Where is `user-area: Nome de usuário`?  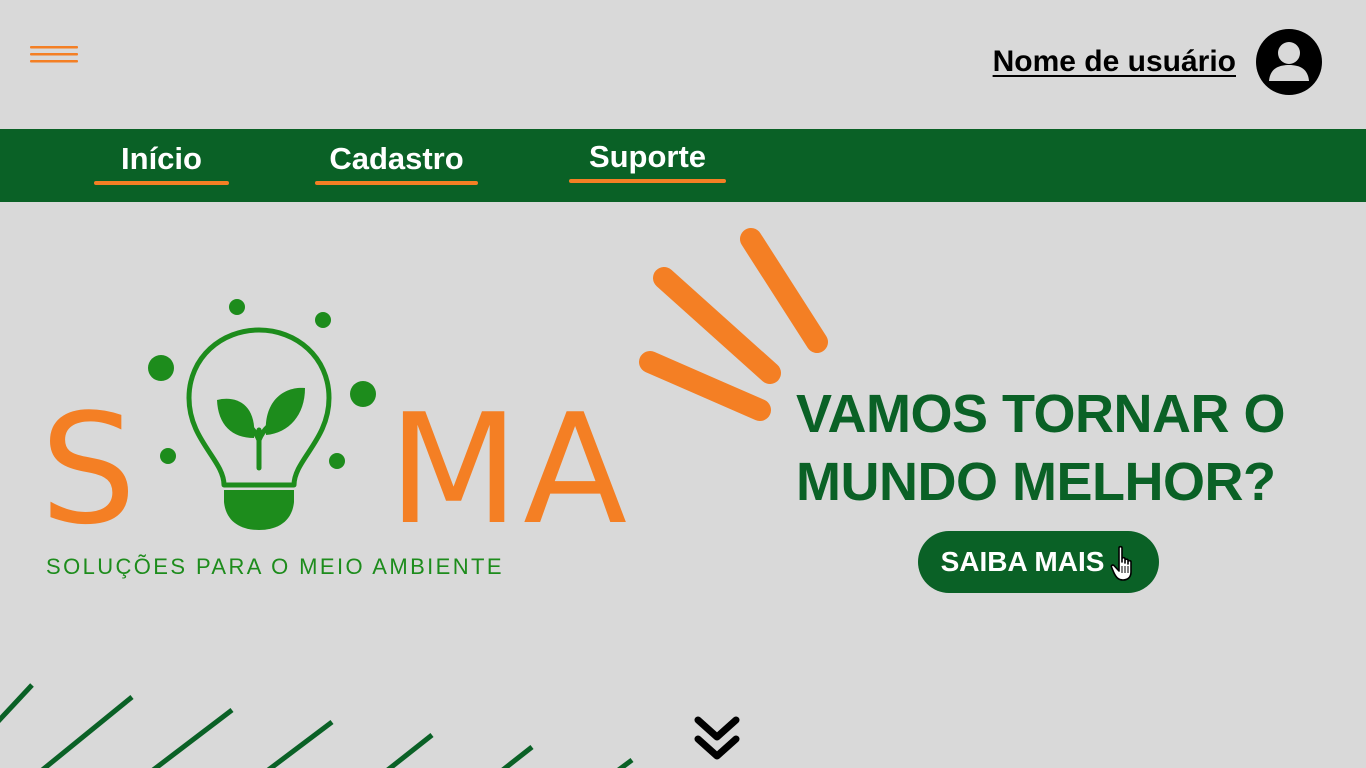
user-area: Nome de usuário is located at coordinates (1157, 62).